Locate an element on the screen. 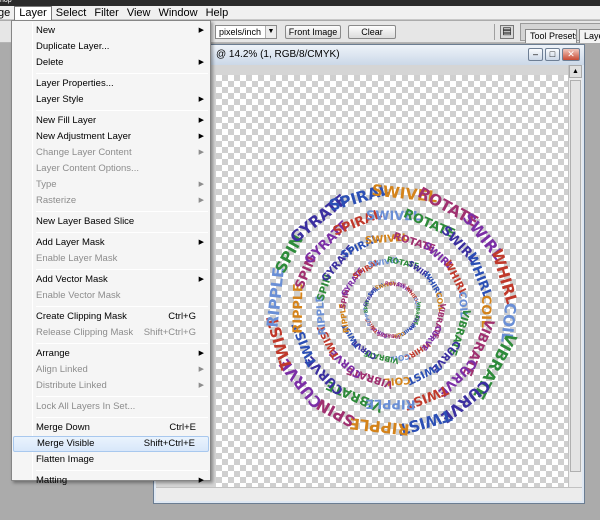  menu-item-label: Create Clipping Mask is located at coordinates (81, 316).